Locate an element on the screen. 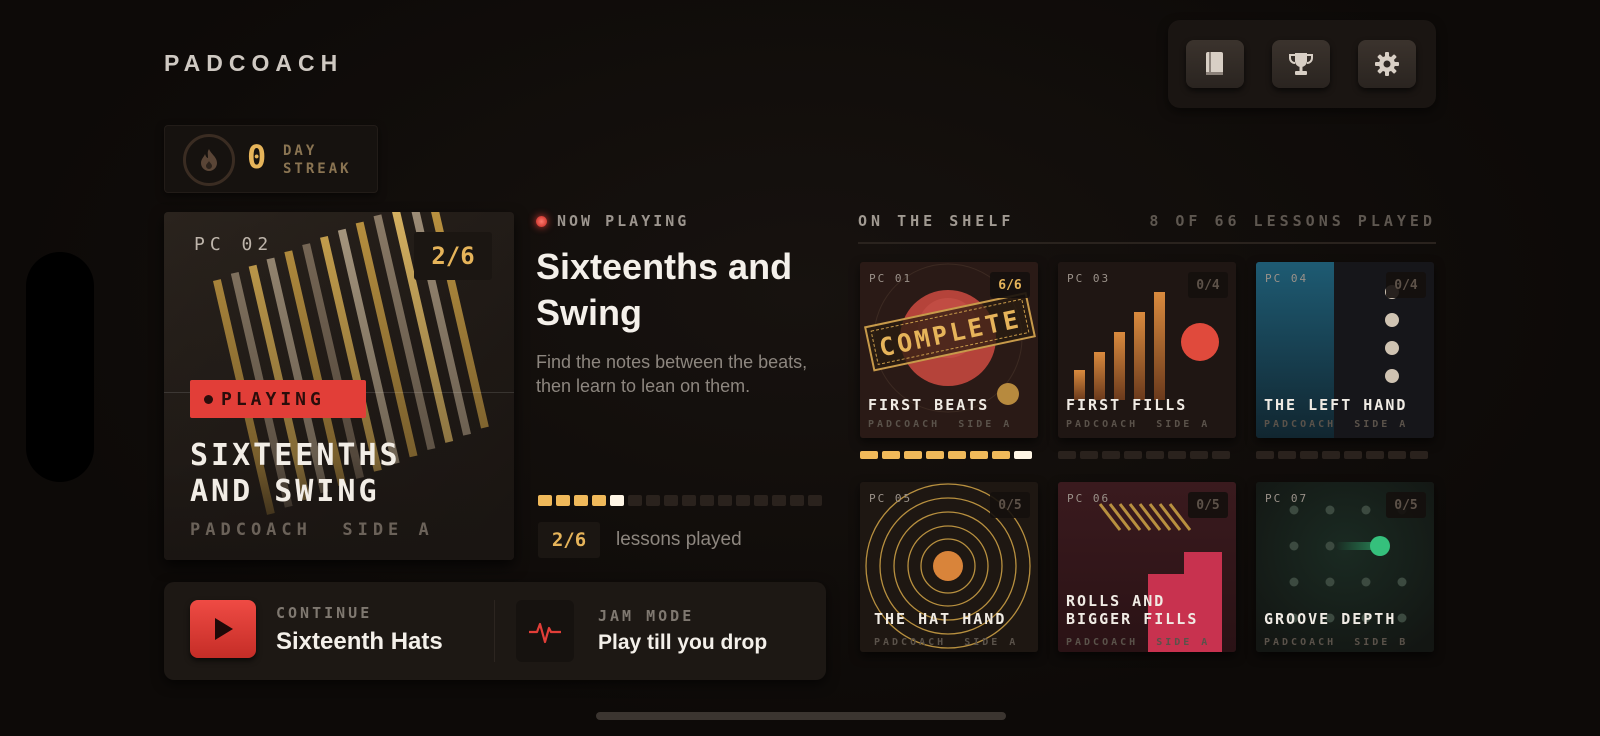  toolbar is located at coordinates (1302, 64).